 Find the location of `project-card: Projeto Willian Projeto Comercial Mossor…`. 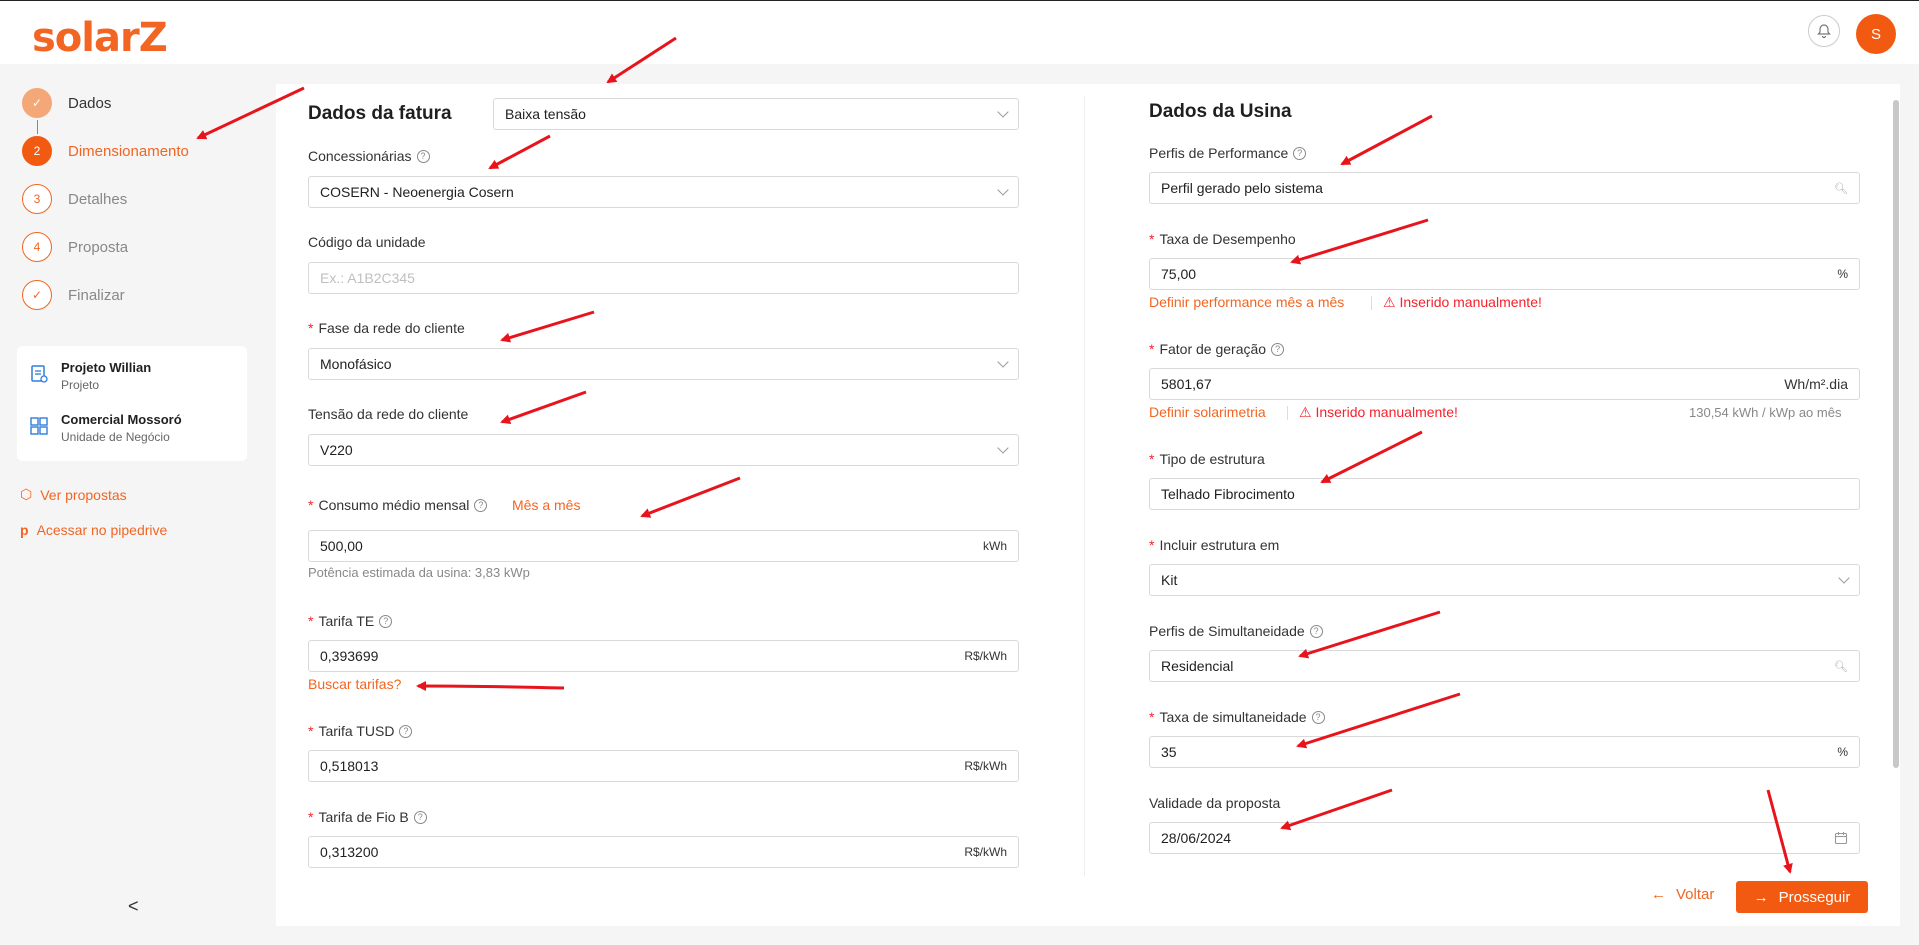

project-card: Projeto Willian Projeto Comercial Mossor… is located at coordinates (132, 403).